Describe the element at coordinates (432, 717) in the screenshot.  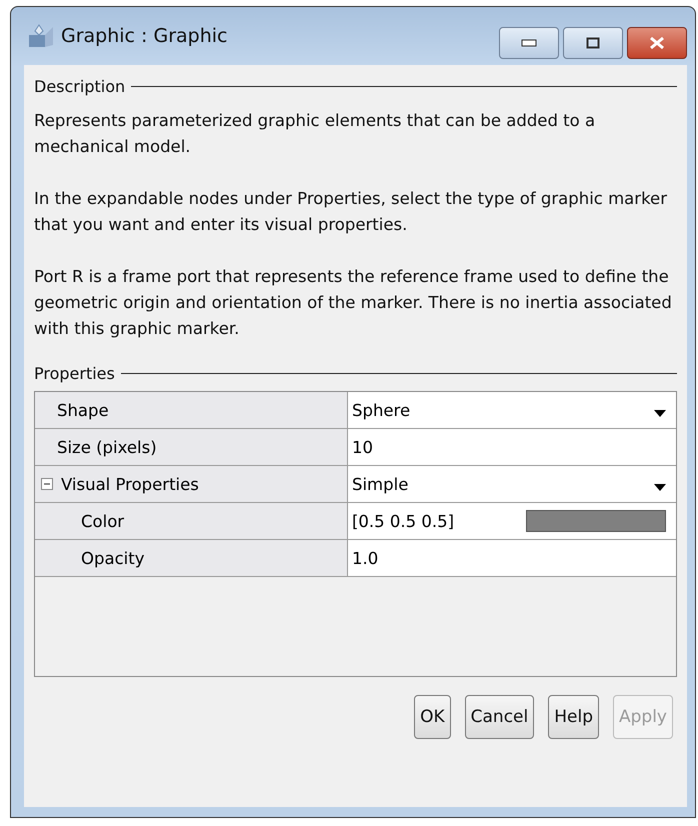
I see `dialog-button: OK` at that location.